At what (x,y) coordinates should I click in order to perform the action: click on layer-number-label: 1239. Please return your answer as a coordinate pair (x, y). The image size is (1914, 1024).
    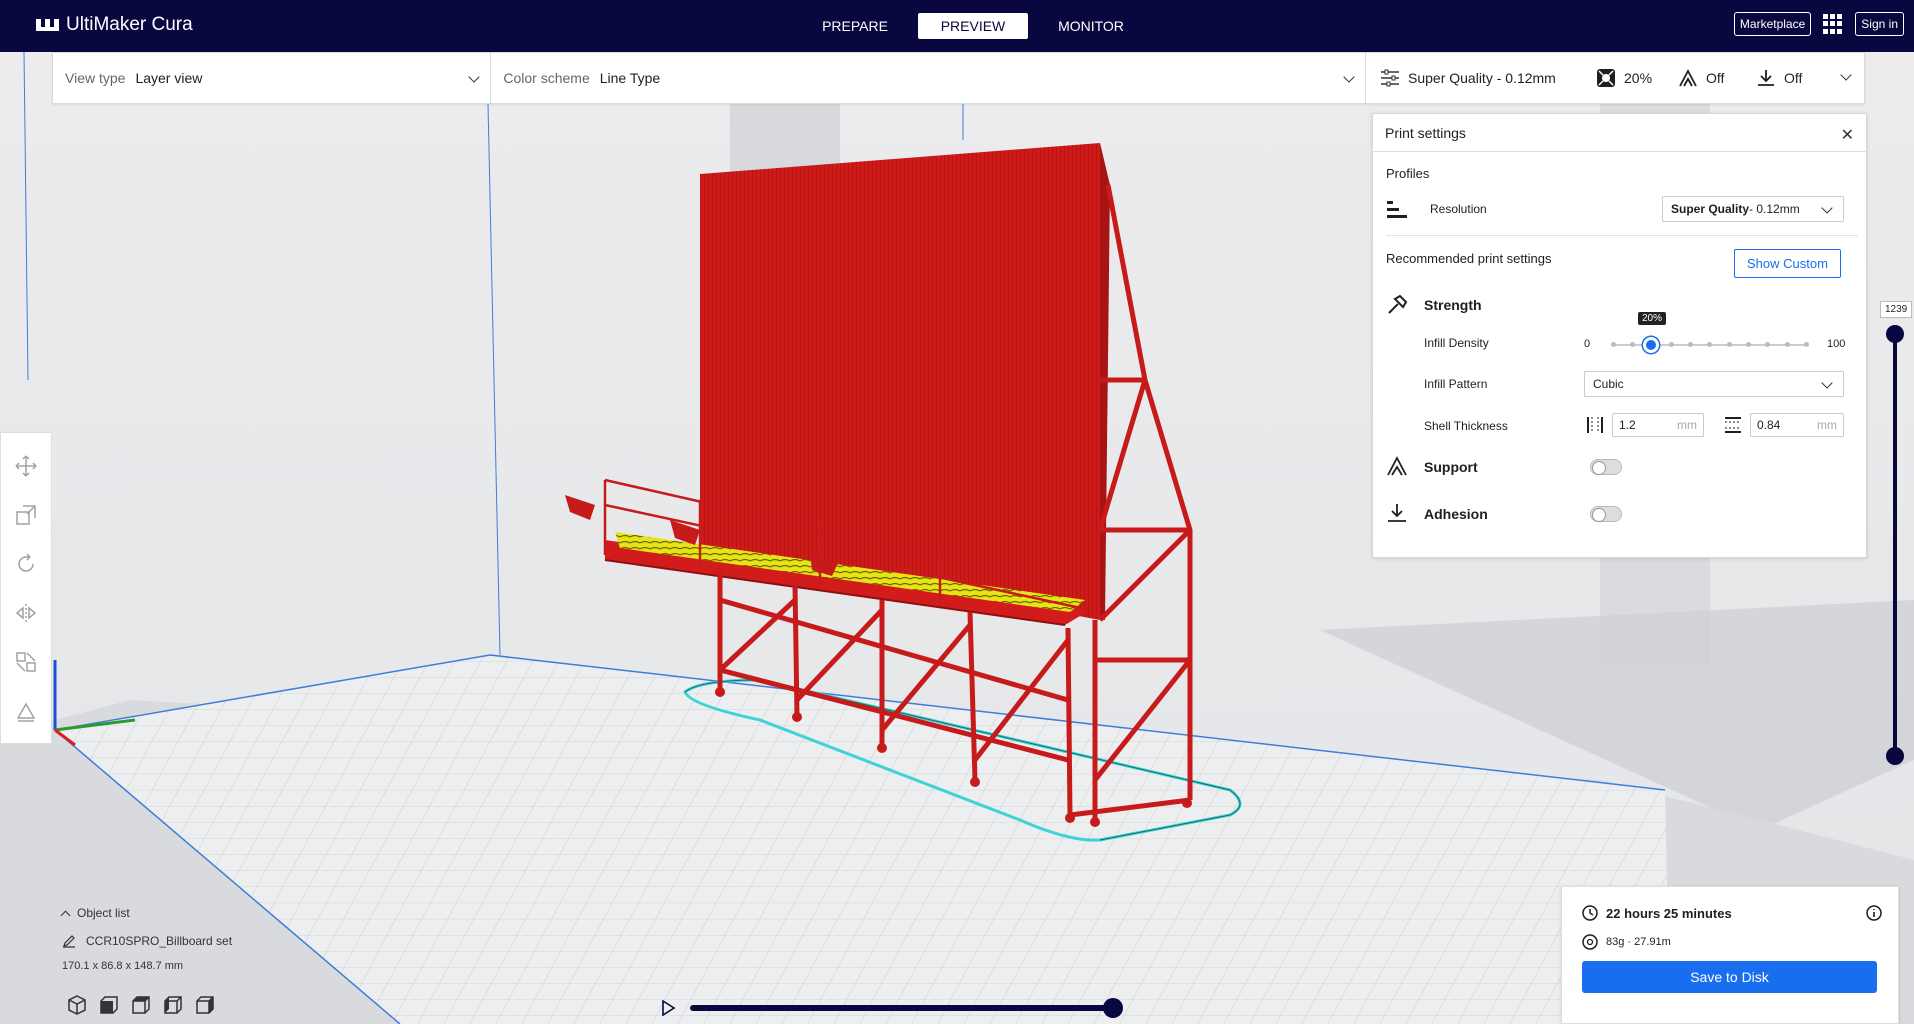
    Looking at the image, I should click on (1896, 309).